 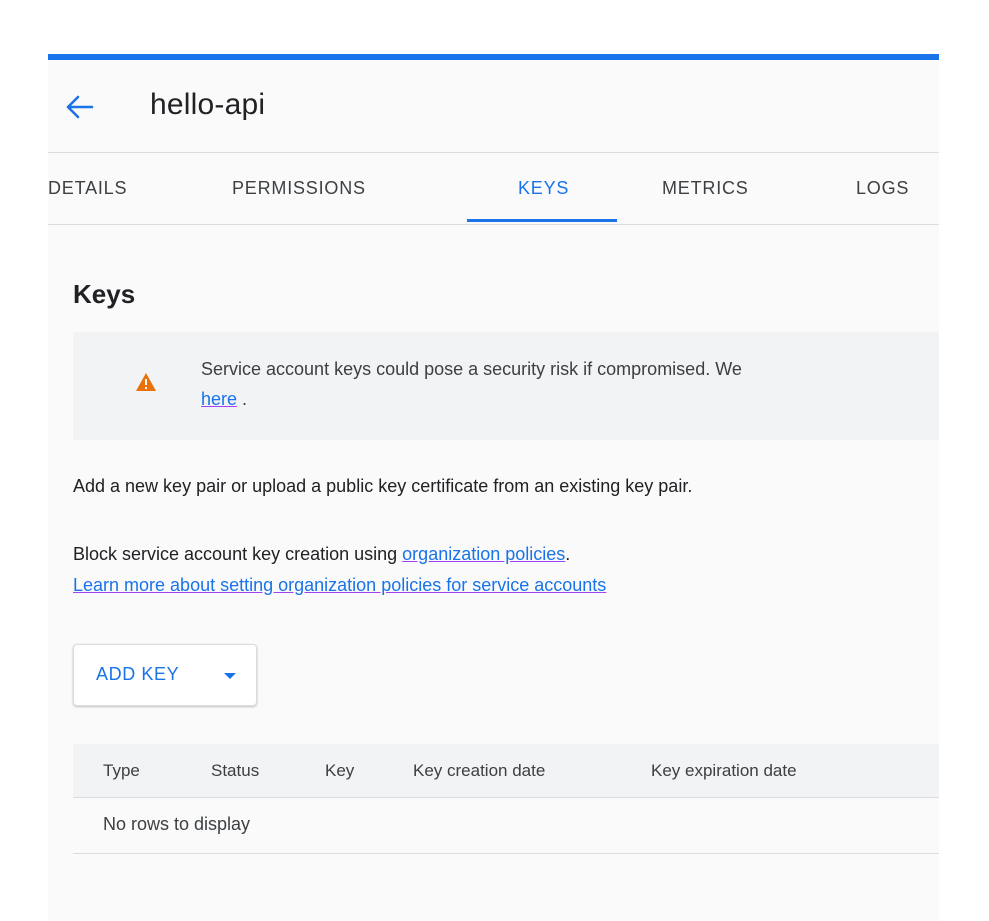 What do you see at coordinates (79, 107) in the screenshot?
I see `arrow-left-icon` at bounding box center [79, 107].